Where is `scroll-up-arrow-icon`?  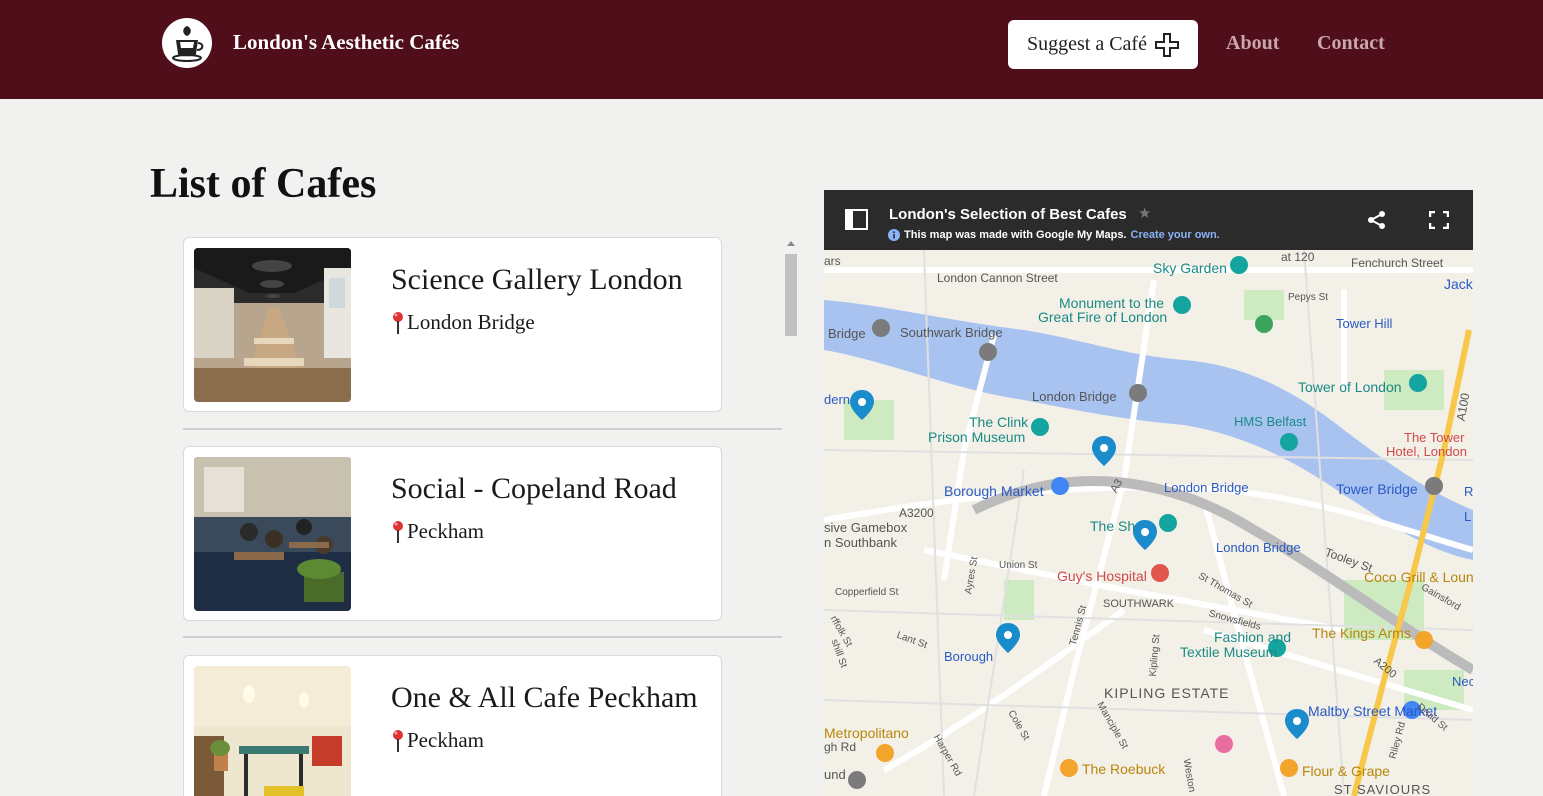
scroll-up-arrow-icon is located at coordinates (791, 243).